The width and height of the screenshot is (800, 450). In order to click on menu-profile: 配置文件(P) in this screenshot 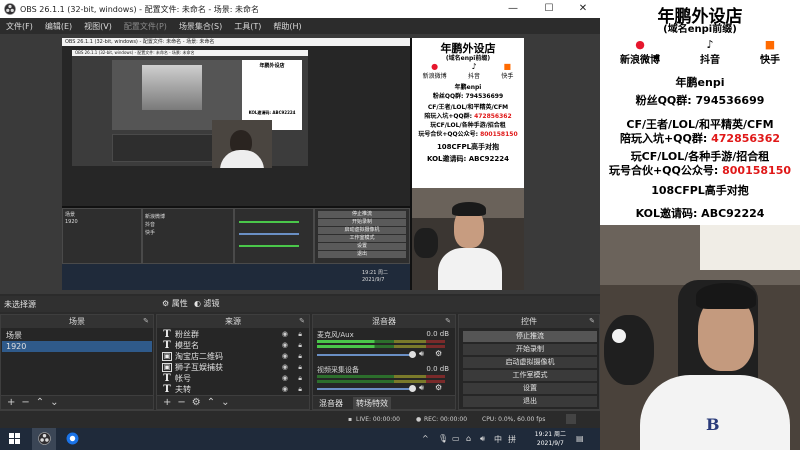, I will do `click(145, 26)`.